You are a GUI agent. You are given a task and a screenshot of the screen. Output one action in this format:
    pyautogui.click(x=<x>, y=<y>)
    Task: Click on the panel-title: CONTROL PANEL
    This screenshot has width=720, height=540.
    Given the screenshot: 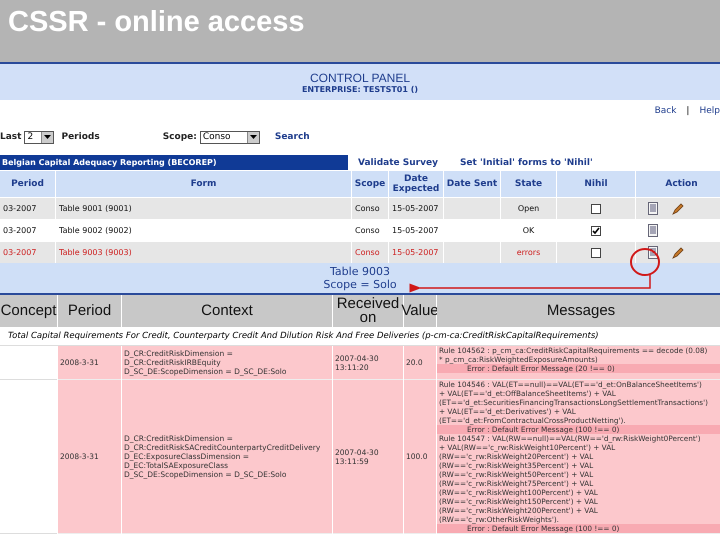 What is the action you would take?
    pyautogui.click(x=360, y=77)
    